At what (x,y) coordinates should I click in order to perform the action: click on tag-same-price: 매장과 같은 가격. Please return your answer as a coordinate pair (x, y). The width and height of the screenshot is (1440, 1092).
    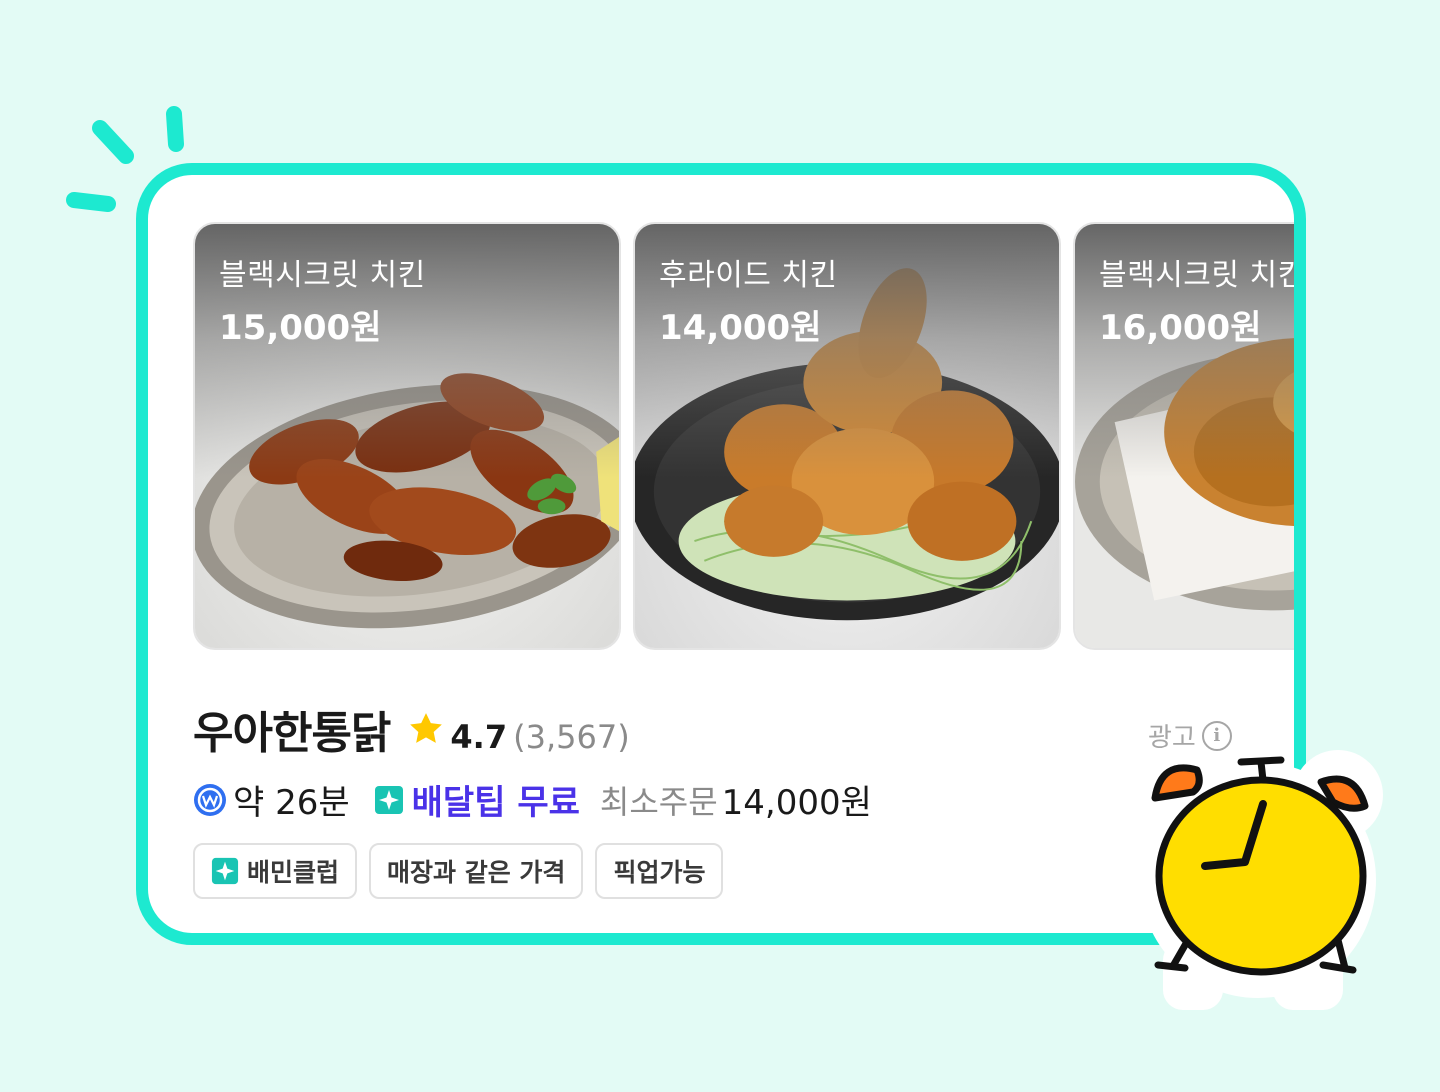
    Looking at the image, I should click on (476, 871).